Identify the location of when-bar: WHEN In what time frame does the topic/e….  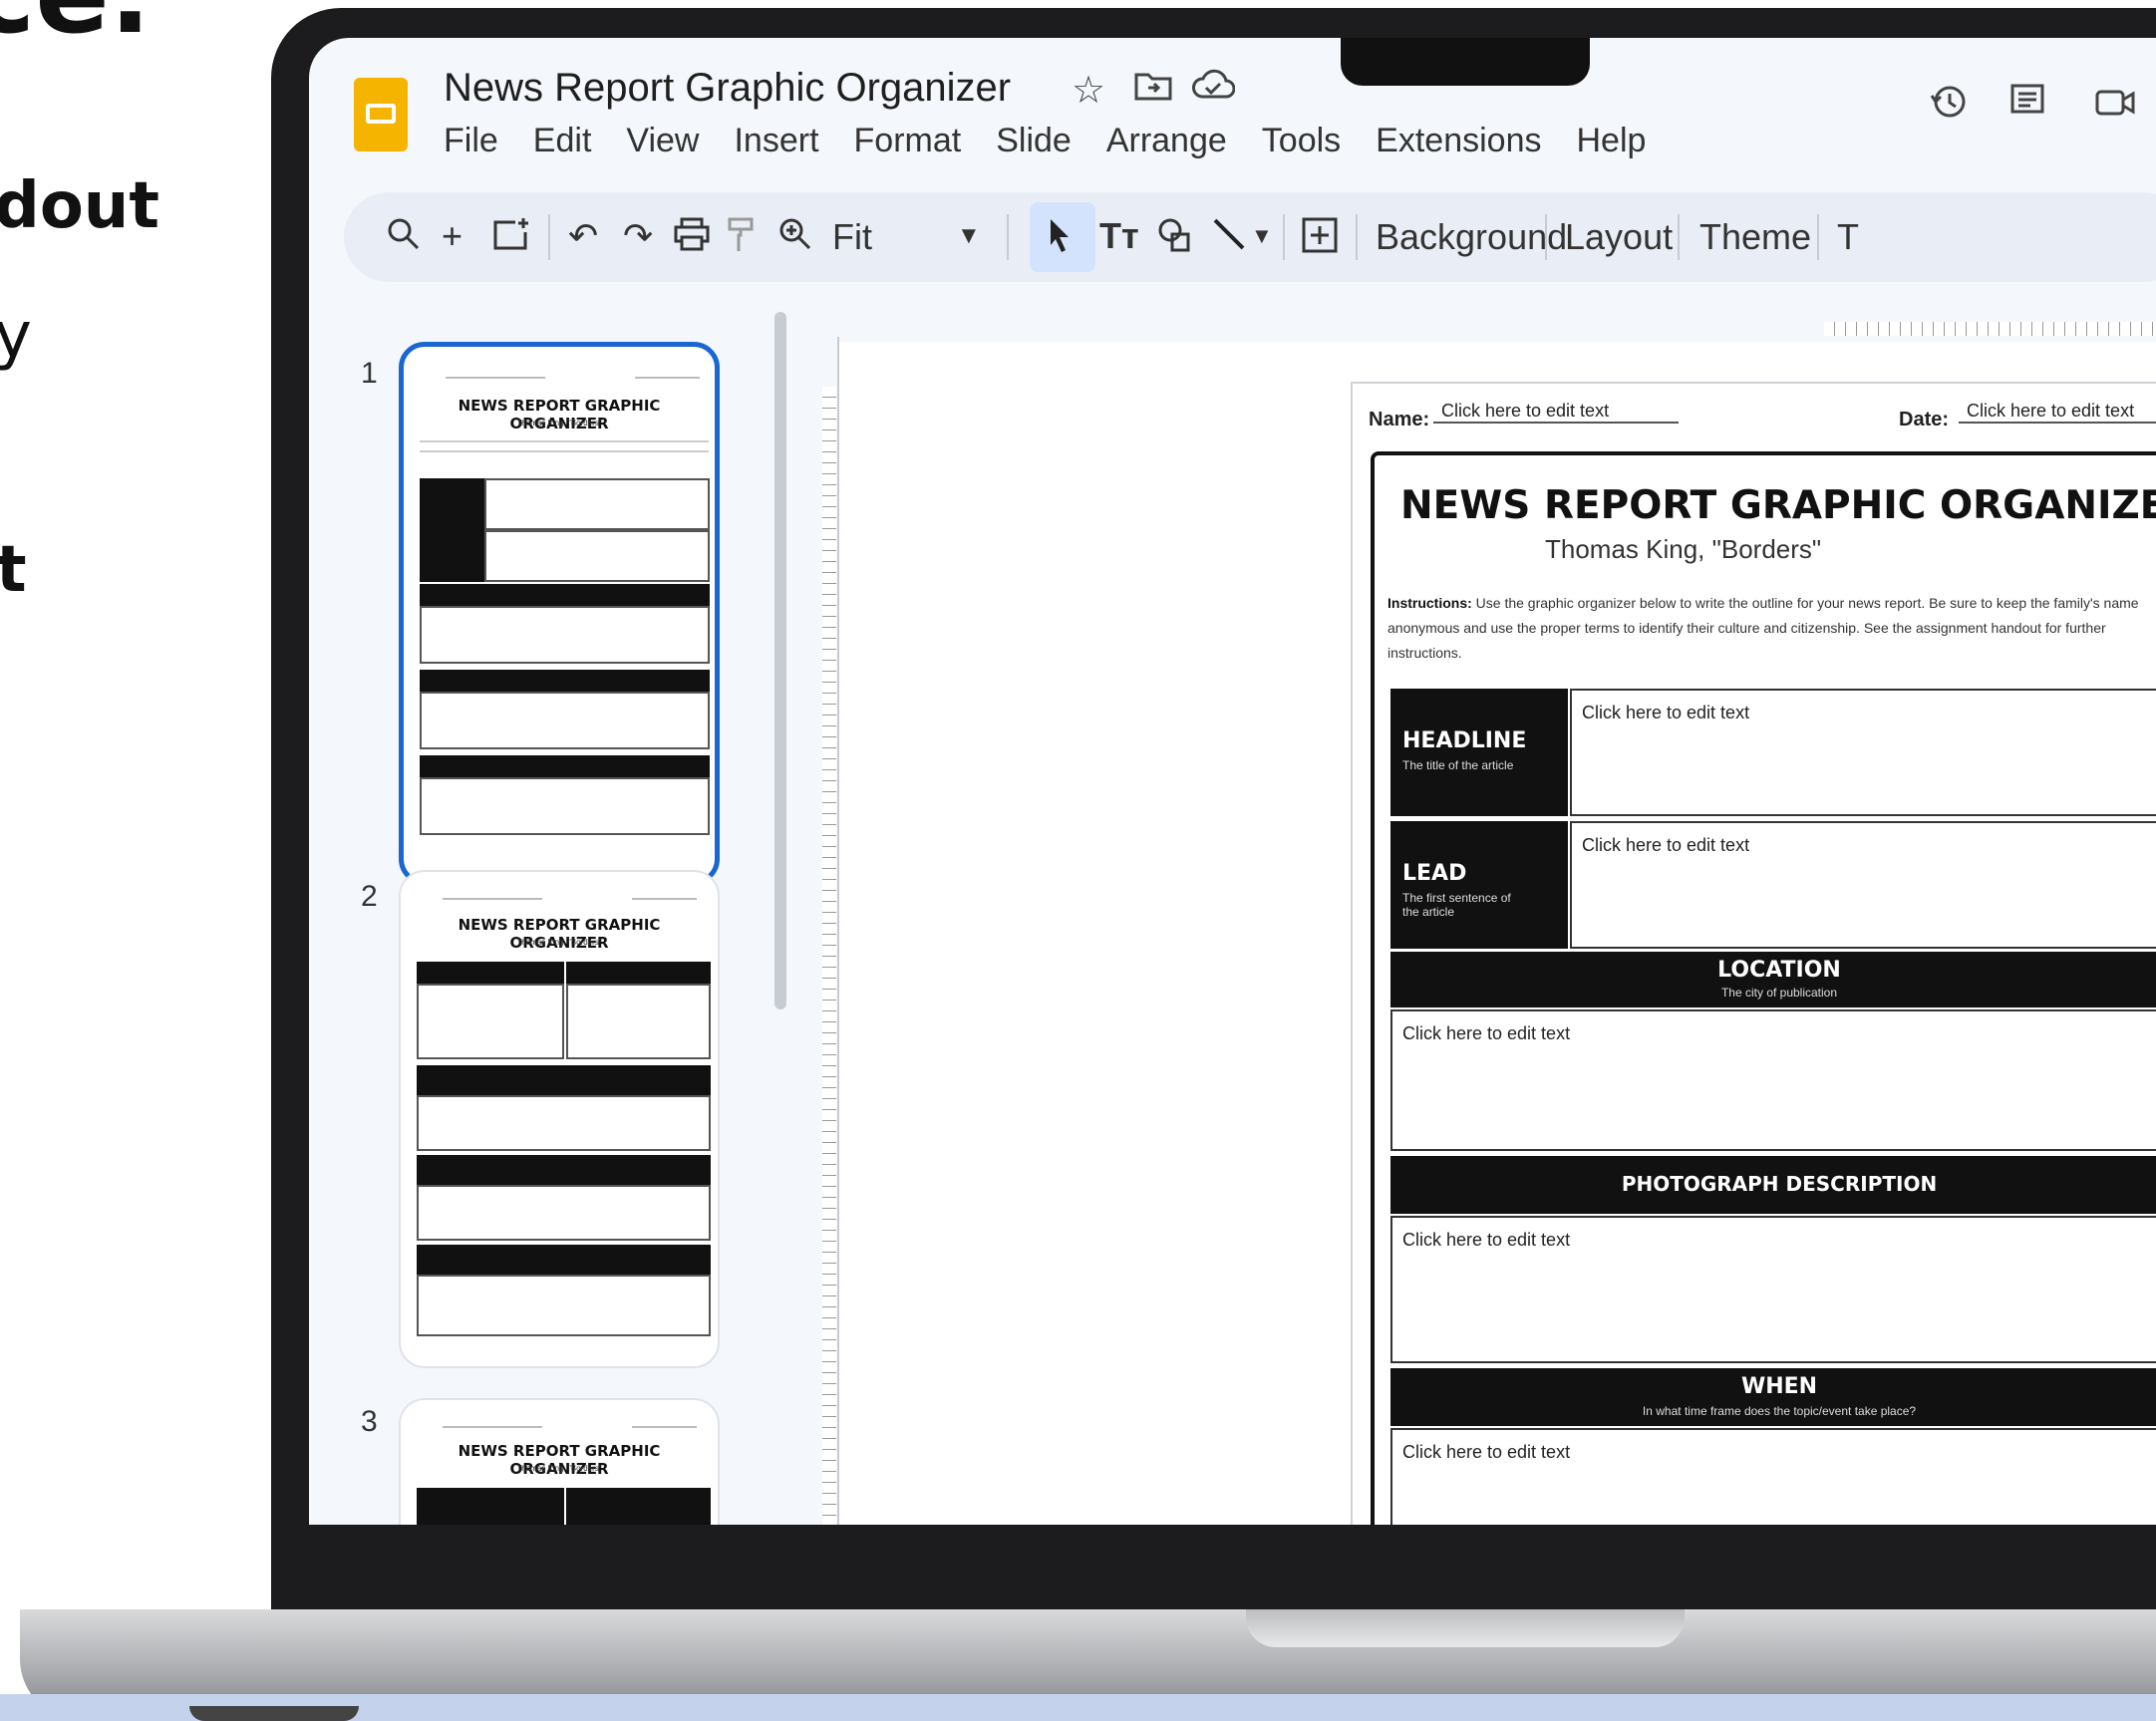
(1773, 1397).